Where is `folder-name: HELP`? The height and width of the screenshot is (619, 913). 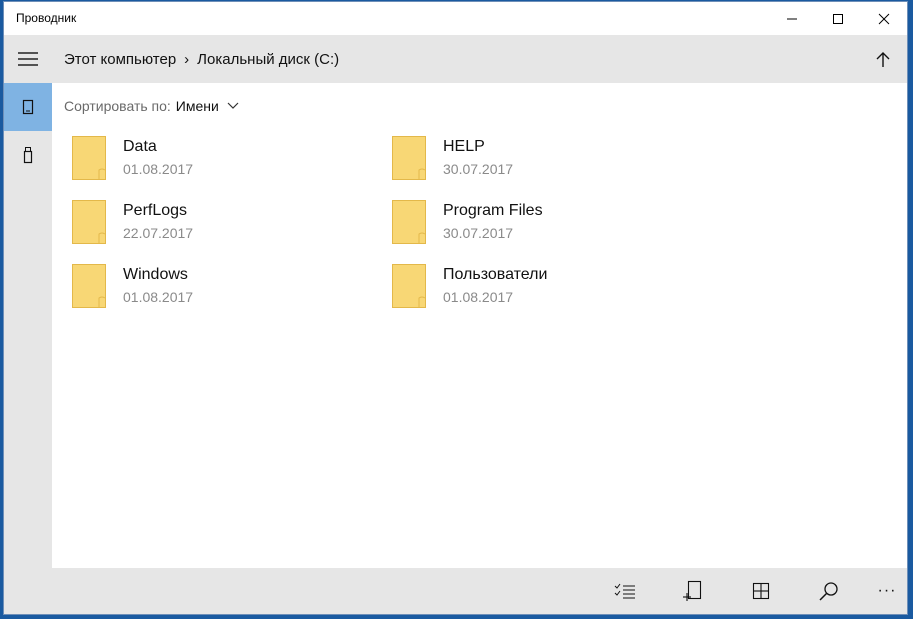 folder-name: HELP is located at coordinates (464, 146).